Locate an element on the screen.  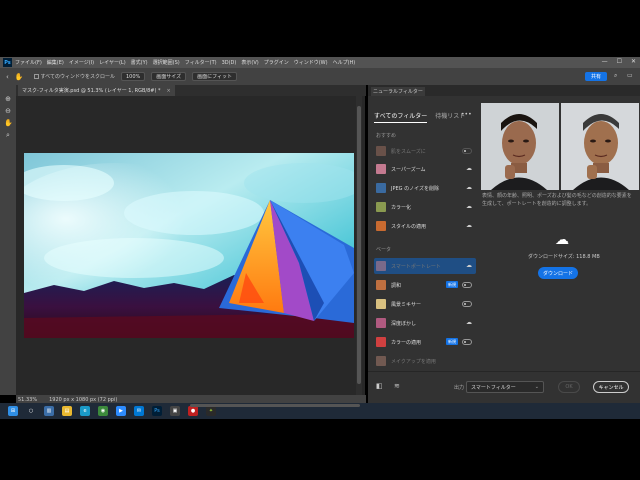
menu-select: 選択範囲(S) is located at coordinates (166, 62).